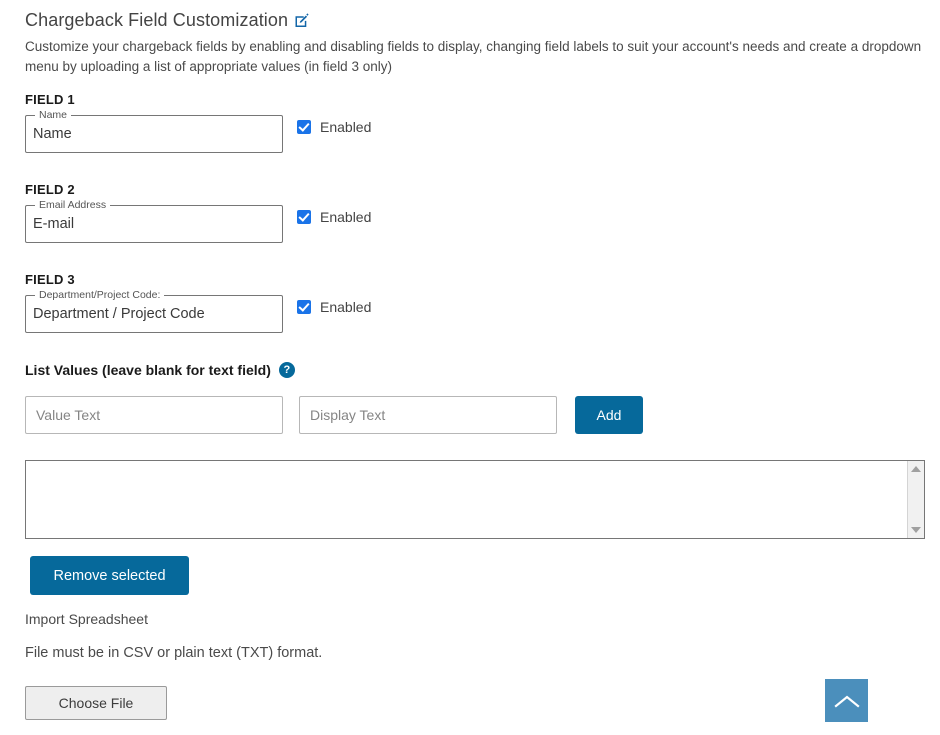  What do you see at coordinates (73, 205) in the screenshot?
I see `field-2-float-label: Email Address` at bounding box center [73, 205].